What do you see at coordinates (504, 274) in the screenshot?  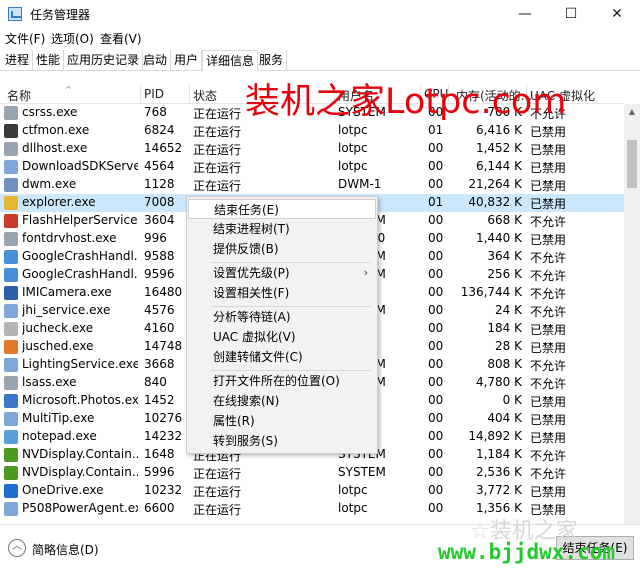 I see `process-memory: 256 K` at bounding box center [504, 274].